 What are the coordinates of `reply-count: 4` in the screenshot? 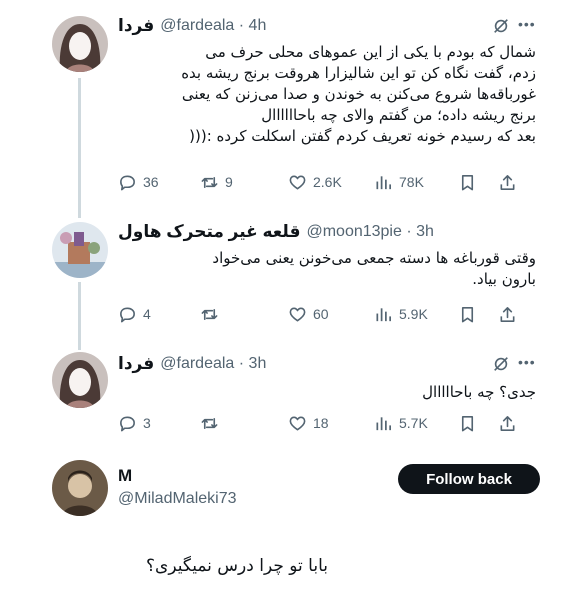 It's located at (147, 314).